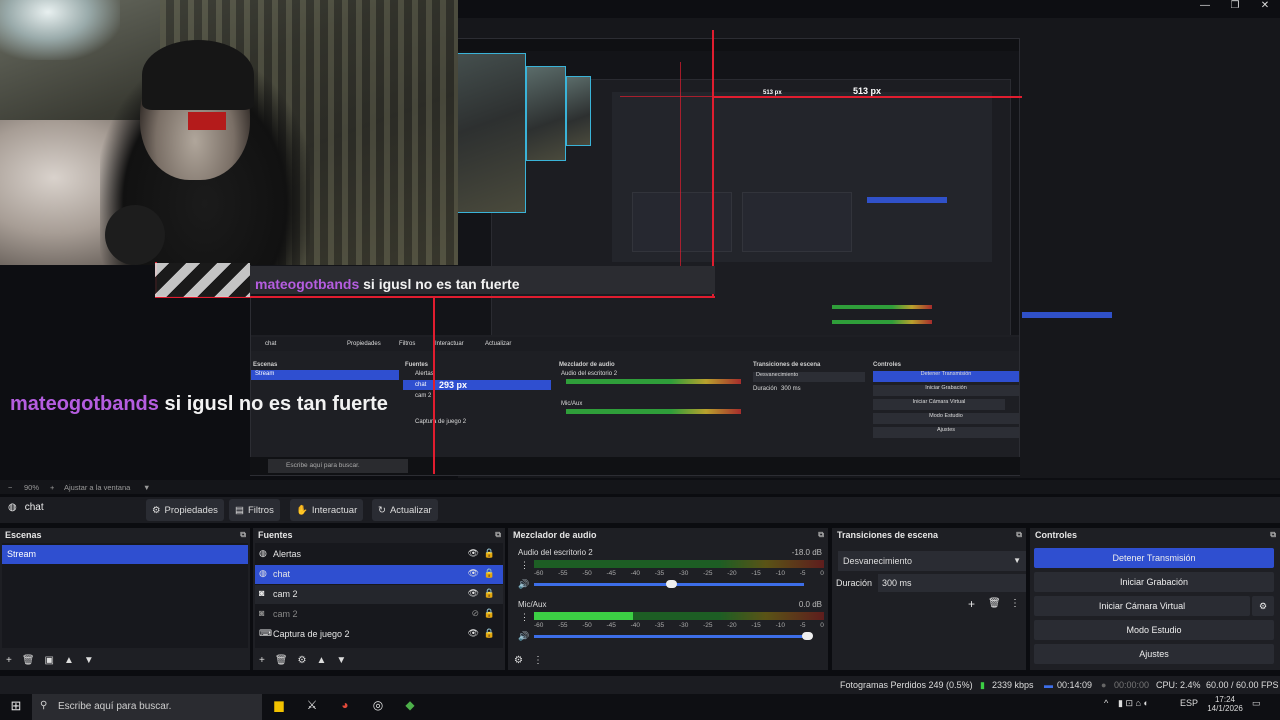 This screenshot has width=1280, height=720. What do you see at coordinates (809, 377) in the screenshot?
I see `mirror-trans-select: Desvanecimiento` at bounding box center [809, 377].